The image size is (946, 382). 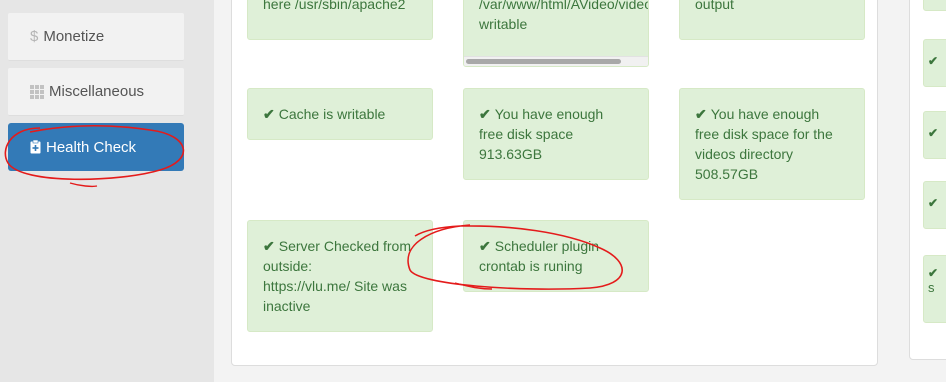 I want to click on scrollbar-thumb, so click(x=543, y=61).